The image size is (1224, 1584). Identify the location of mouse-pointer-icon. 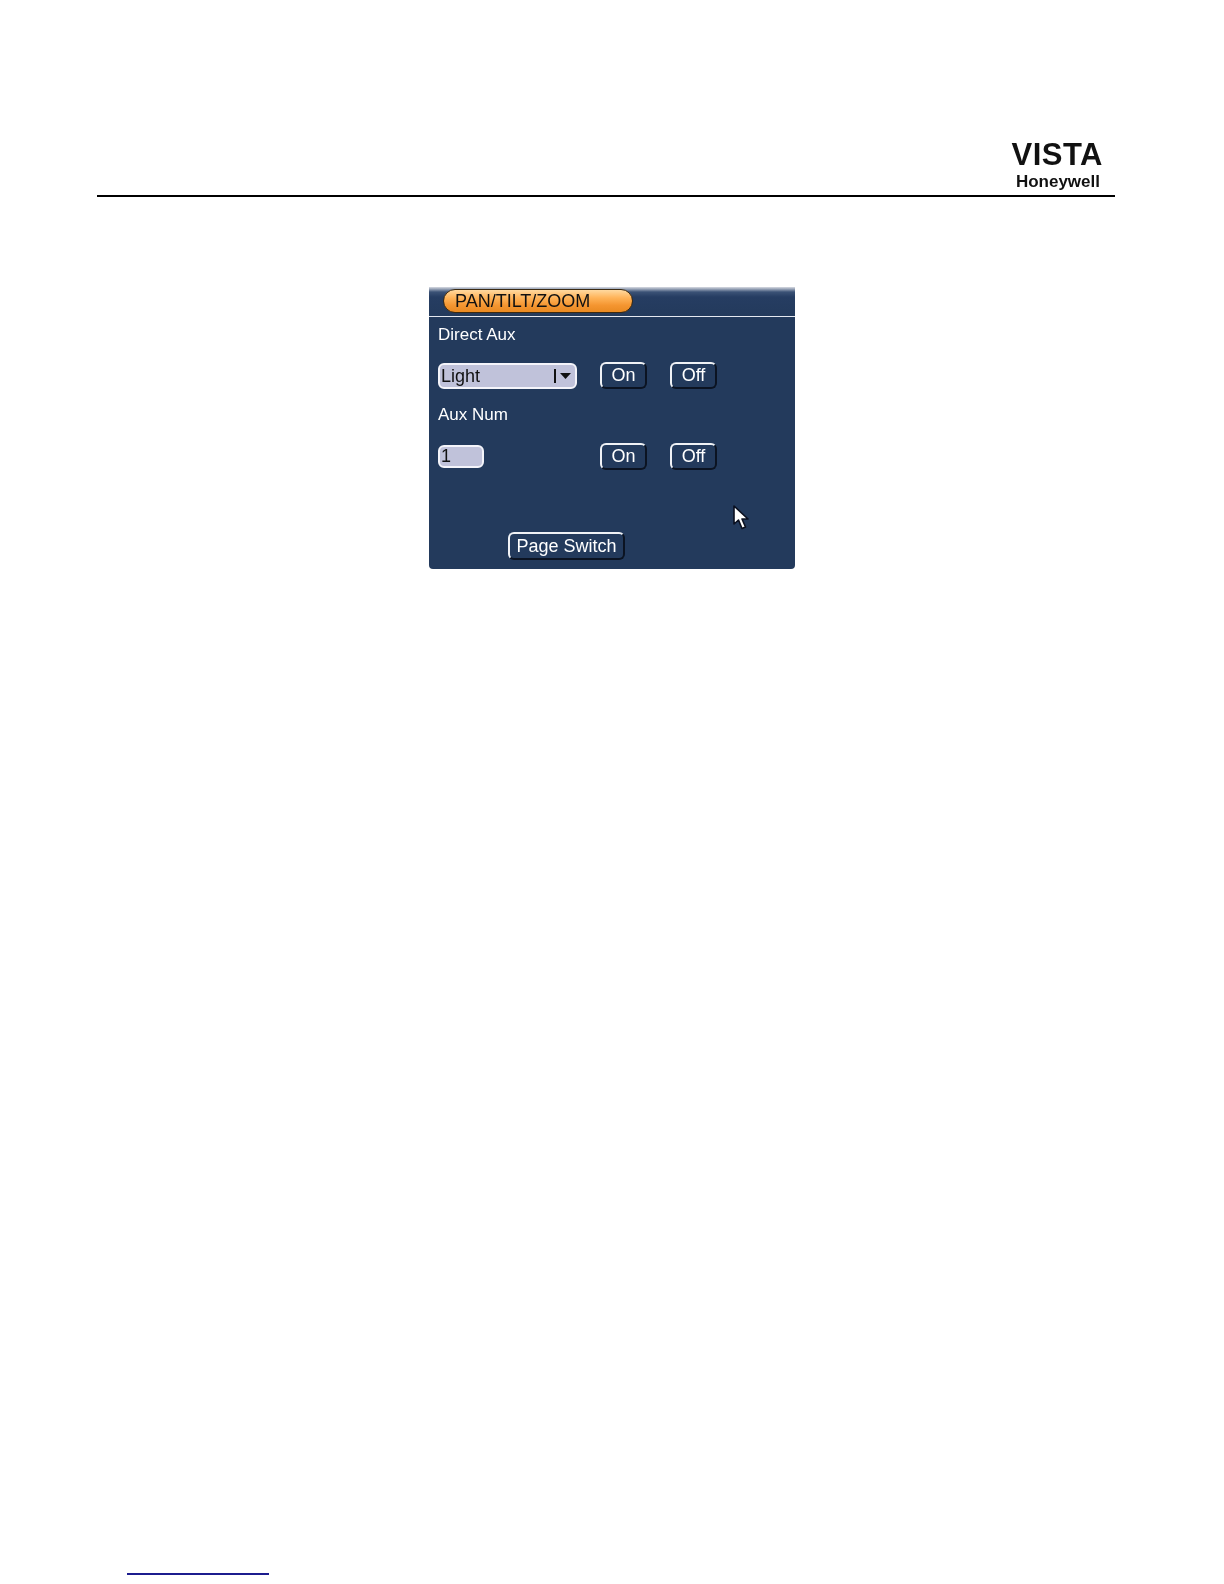
(742, 517).